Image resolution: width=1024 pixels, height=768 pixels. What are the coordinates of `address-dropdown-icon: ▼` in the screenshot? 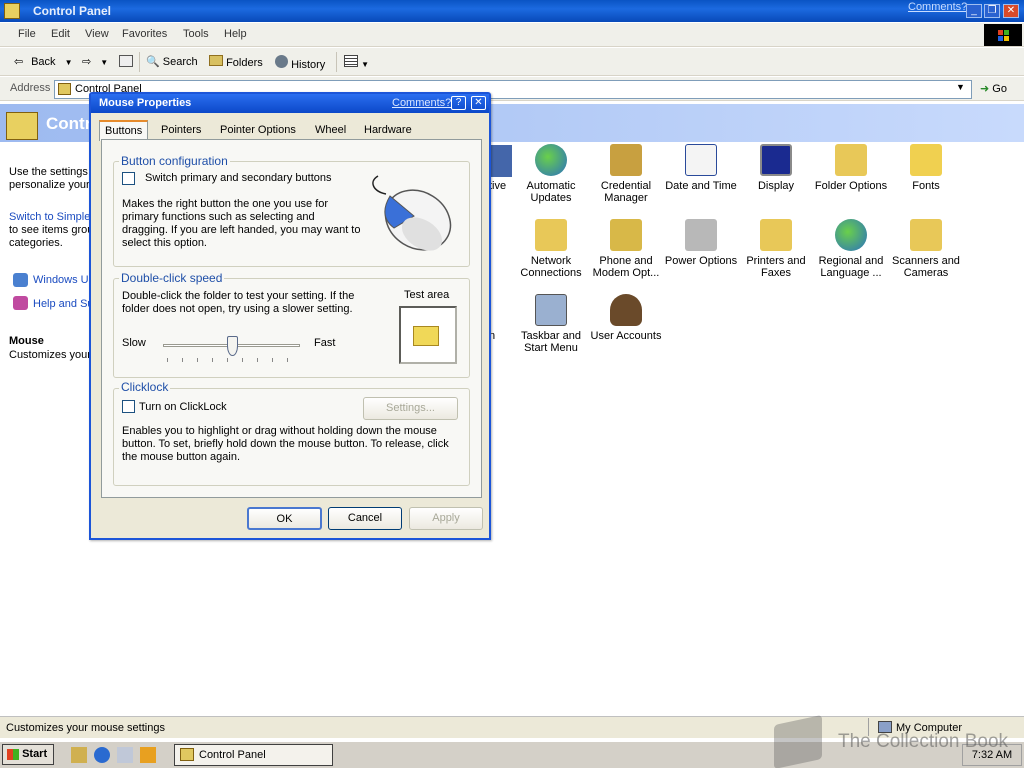 It's located at (960, 87).